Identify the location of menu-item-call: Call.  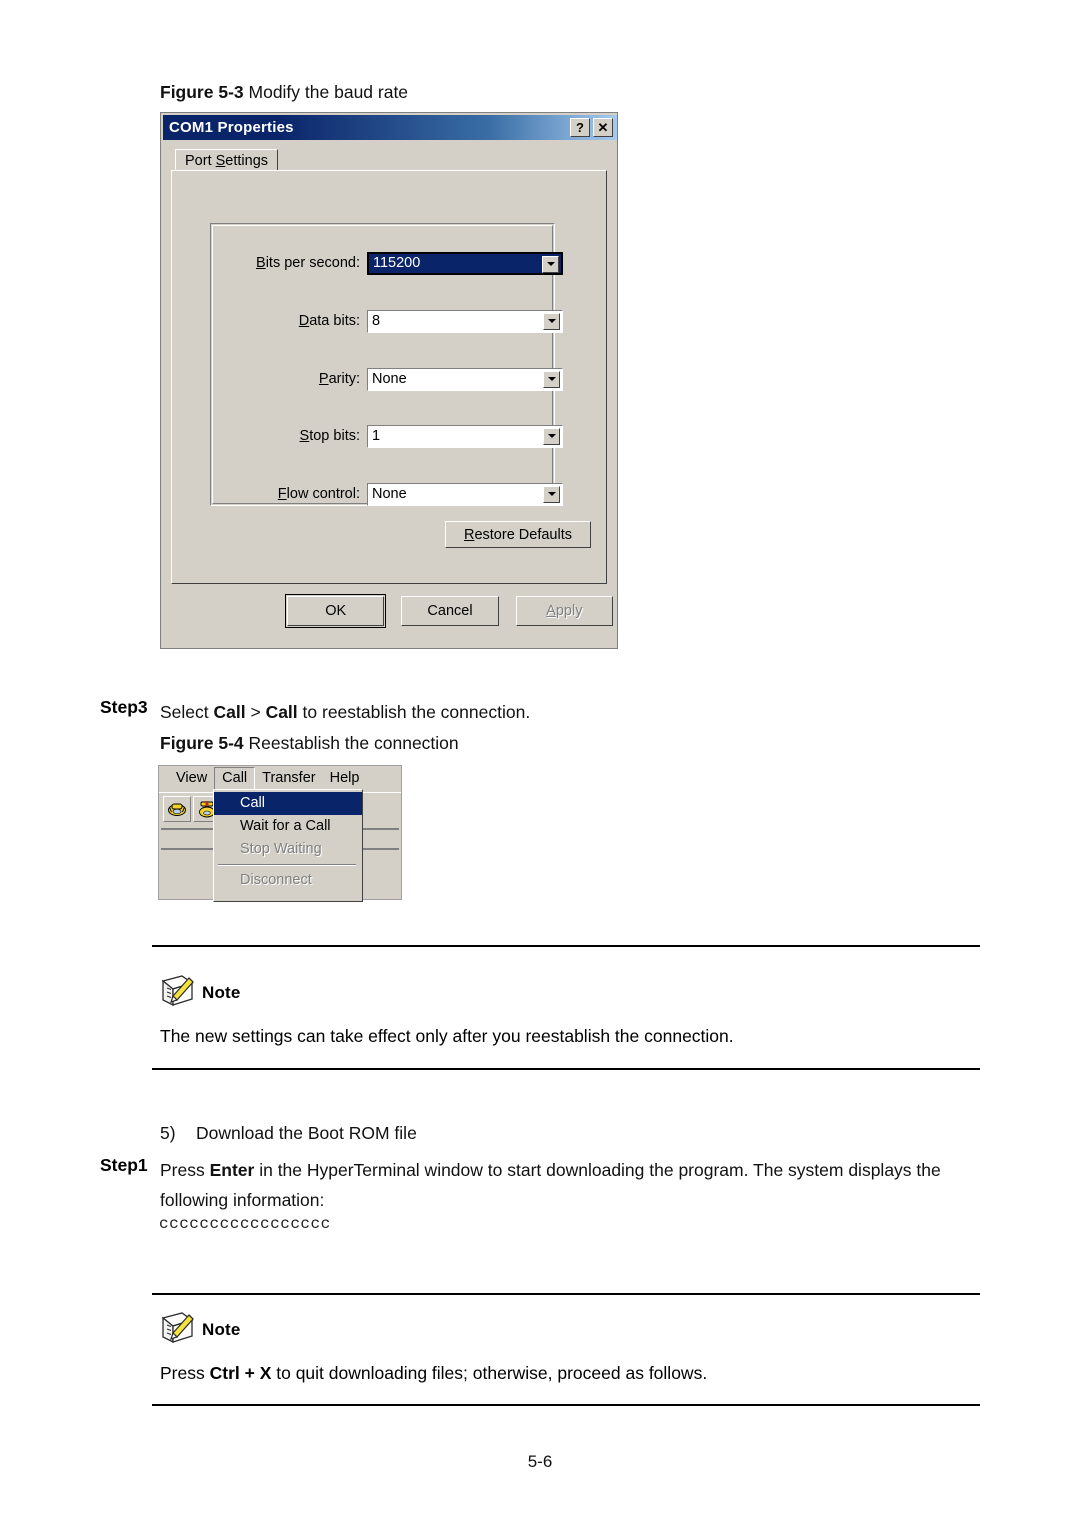
(235, 778).